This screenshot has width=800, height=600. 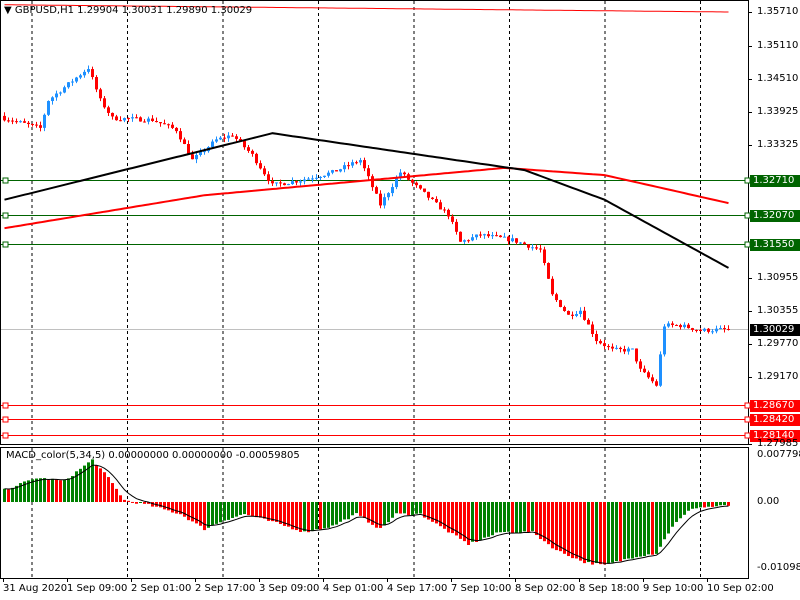 What do you see at coordinates (44, 10) in the screenshot?
I see `symbol-label: GBPUSD,H1` at bounding box center [44, 10].